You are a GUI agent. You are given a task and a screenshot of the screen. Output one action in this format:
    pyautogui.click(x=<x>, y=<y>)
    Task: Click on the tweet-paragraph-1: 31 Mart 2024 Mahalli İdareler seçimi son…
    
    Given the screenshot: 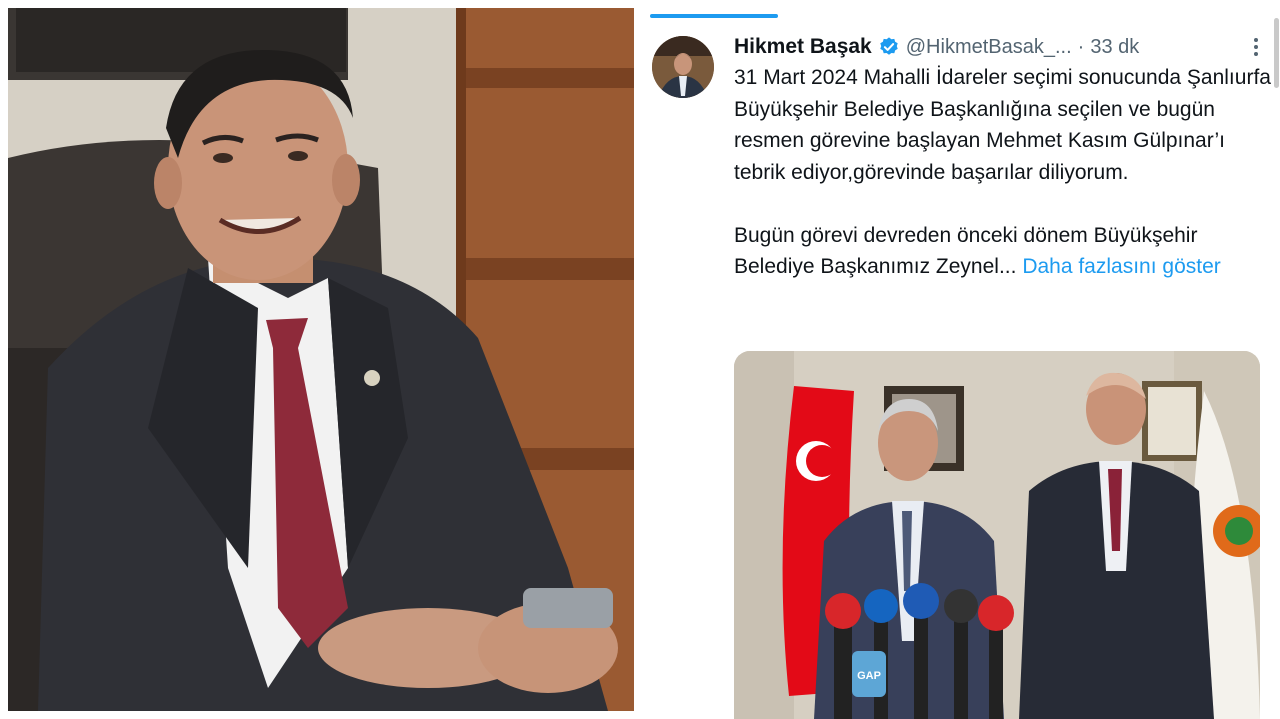 What is the action you would take?
    pyautogui.click(x=1002, y=125)
    